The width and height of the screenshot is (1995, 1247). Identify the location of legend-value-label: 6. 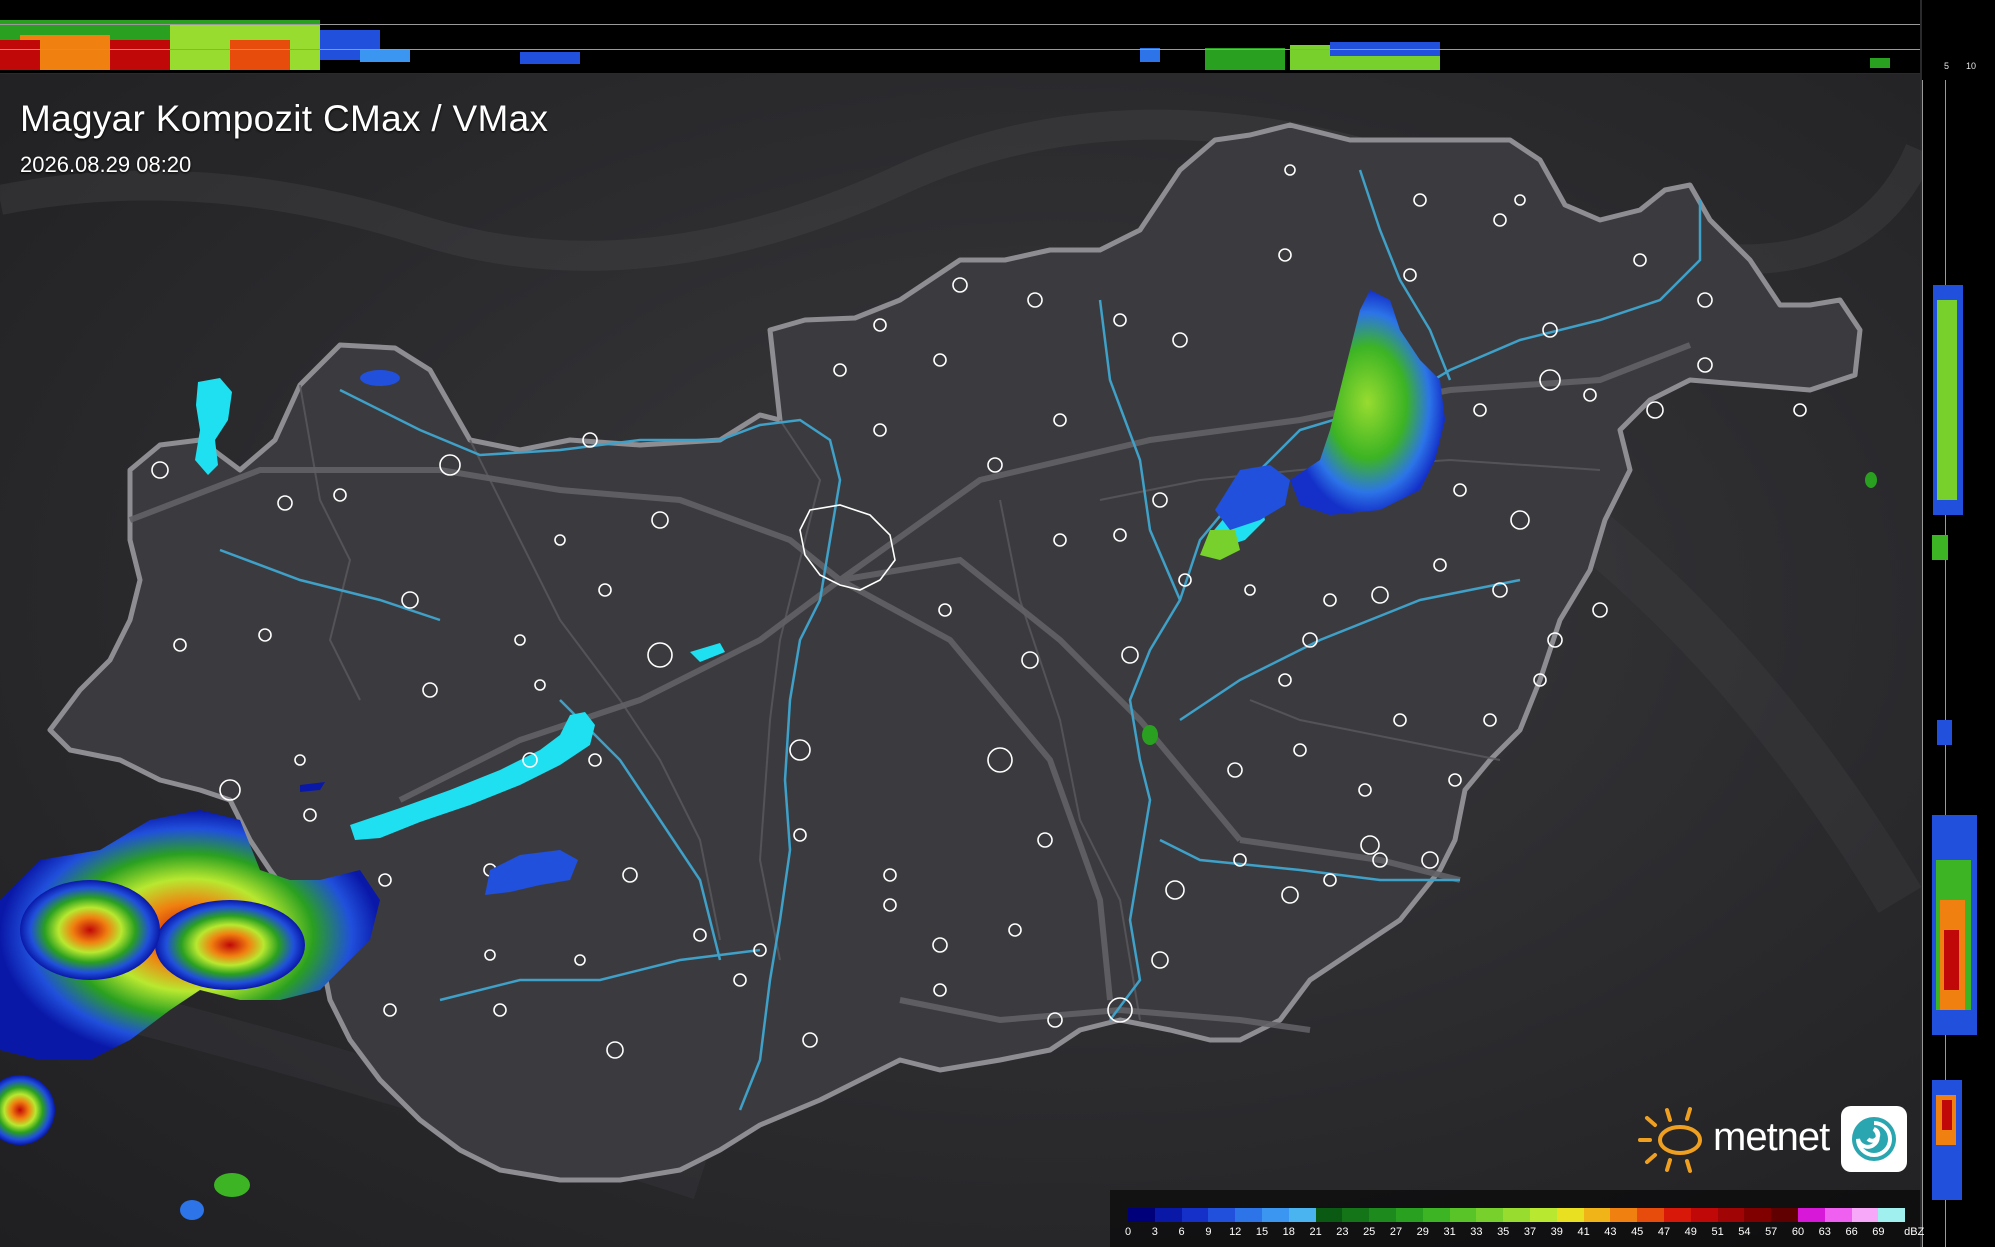
(1181, 1232).